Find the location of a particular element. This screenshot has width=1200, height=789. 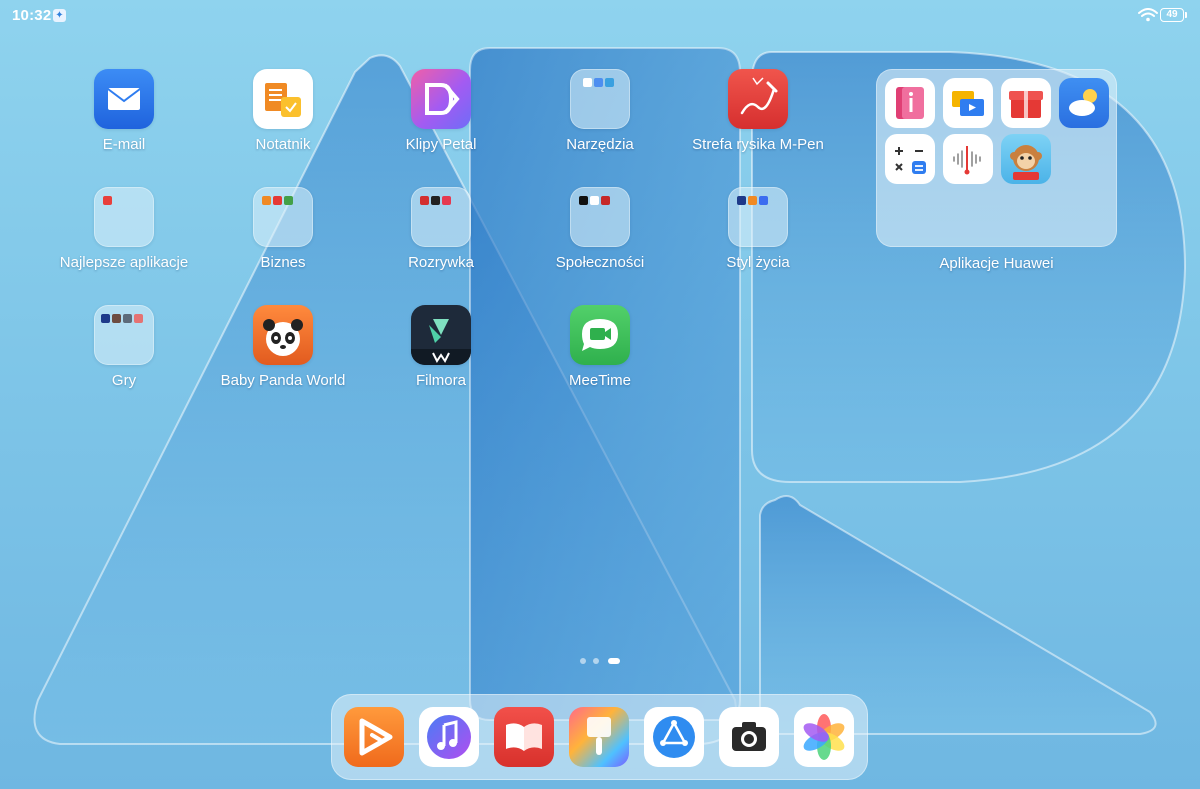

games-folder-icon is located at coordinates (124, 335).